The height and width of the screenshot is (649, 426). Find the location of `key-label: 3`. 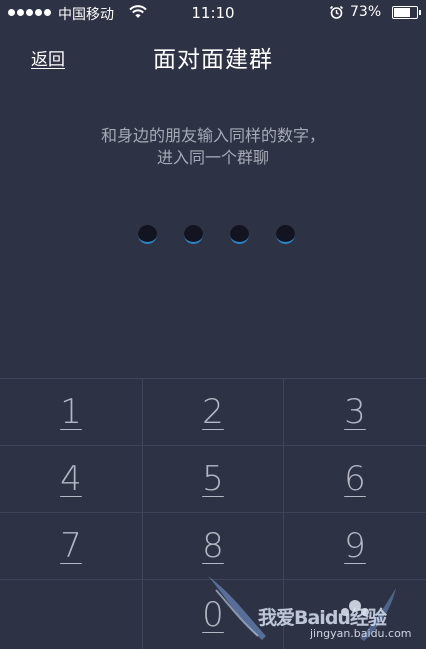

key-label: 3 is located at coordinates (355, 412).